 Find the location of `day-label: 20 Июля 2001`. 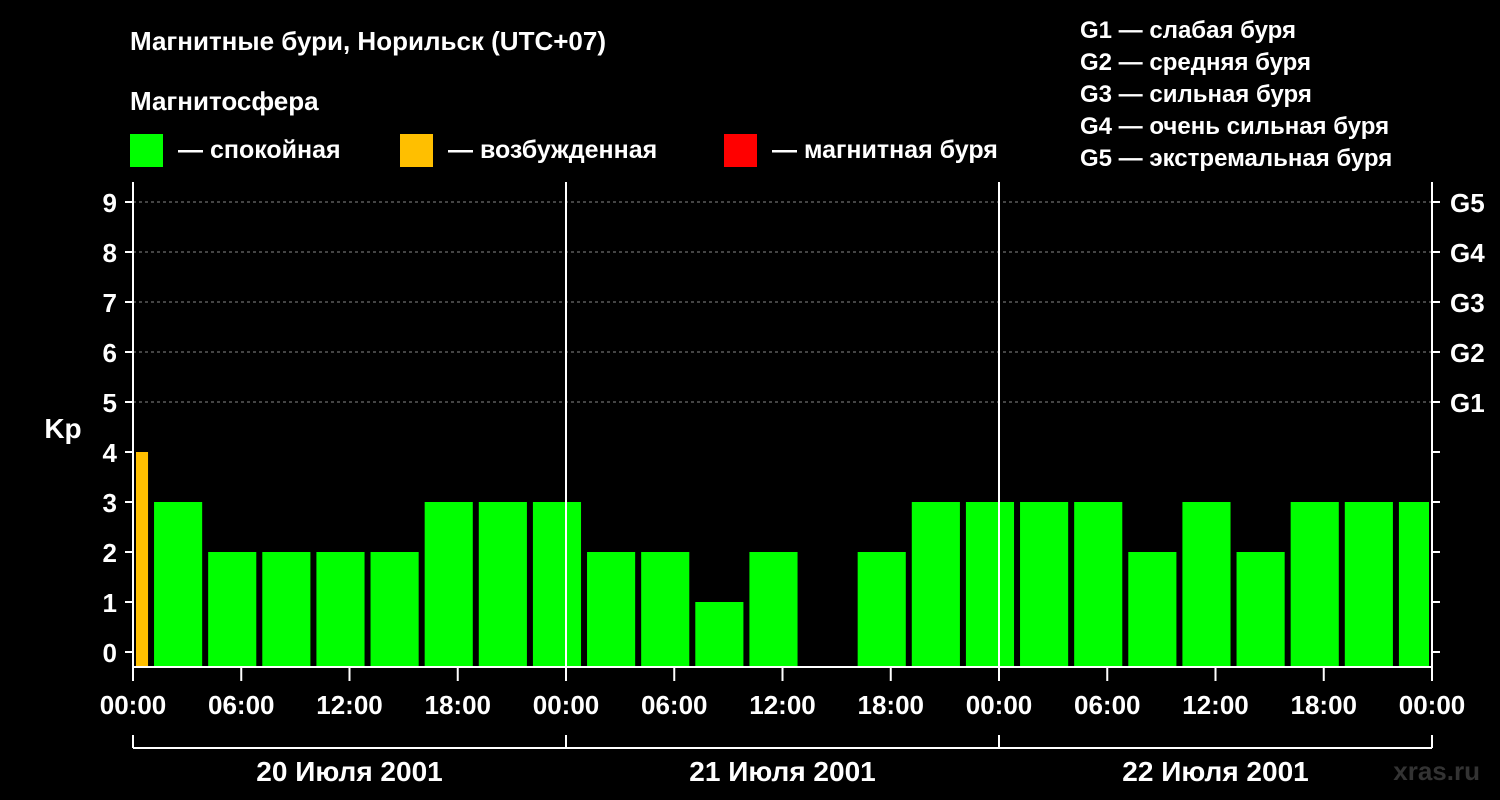

day-label: 20 Июля 2001 is located at coordinates (349, 771).